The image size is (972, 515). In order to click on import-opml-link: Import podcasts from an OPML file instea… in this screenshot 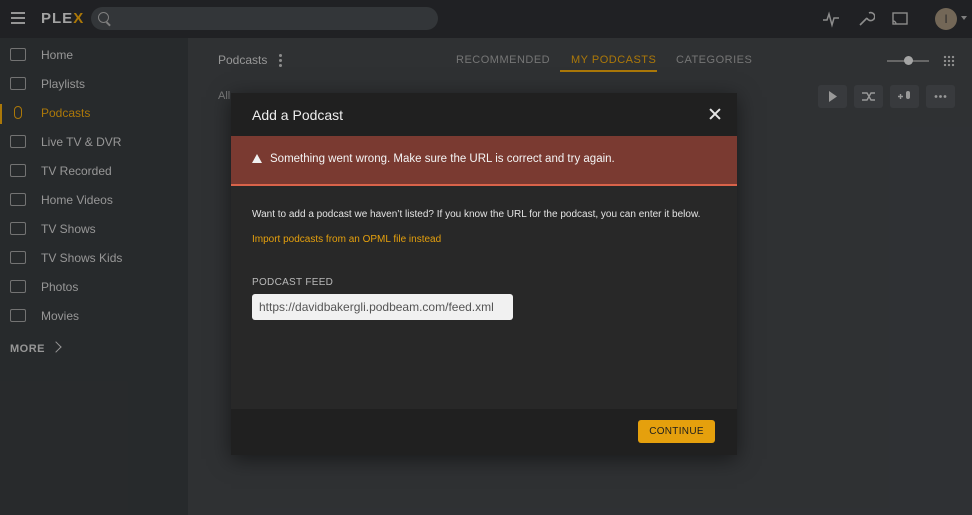, I will do `click(346, 239)`.